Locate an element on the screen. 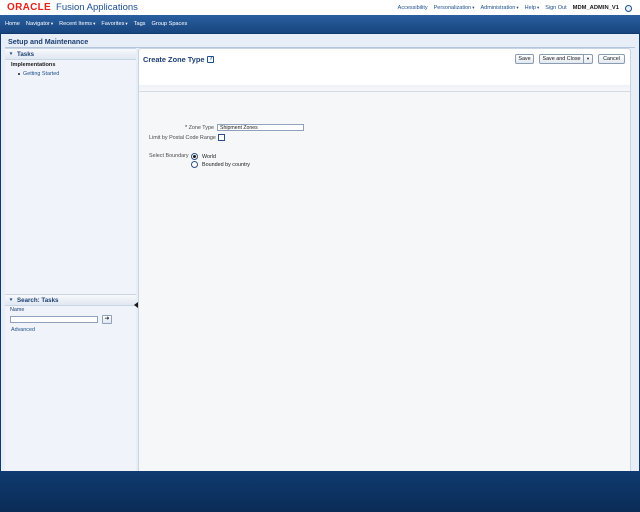  page-title: Setup and Maintenance is located at coordinates (48, 41).